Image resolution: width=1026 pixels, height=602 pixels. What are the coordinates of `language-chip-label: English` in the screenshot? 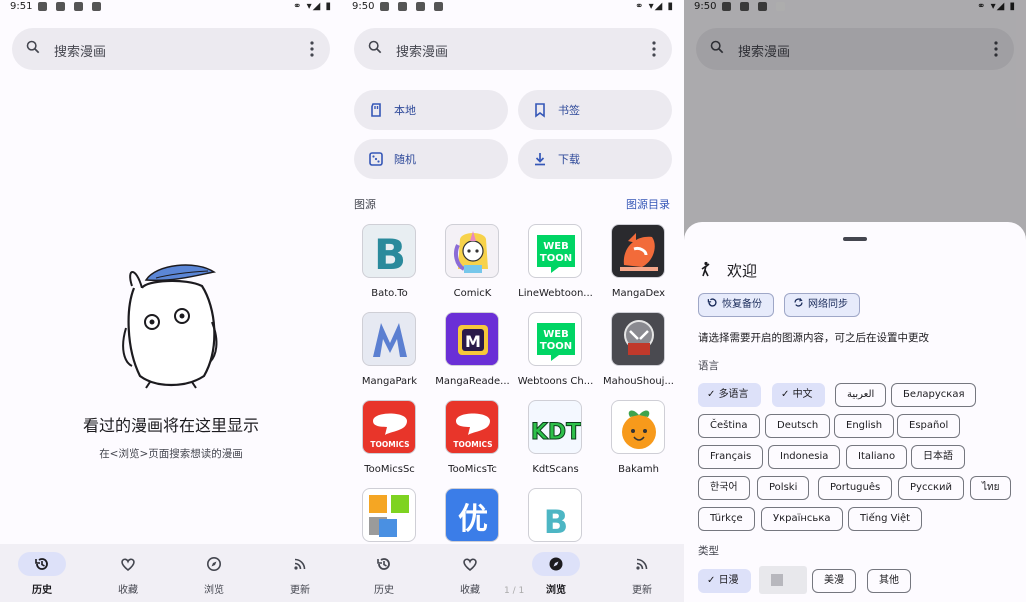 It's located at (864, 425).